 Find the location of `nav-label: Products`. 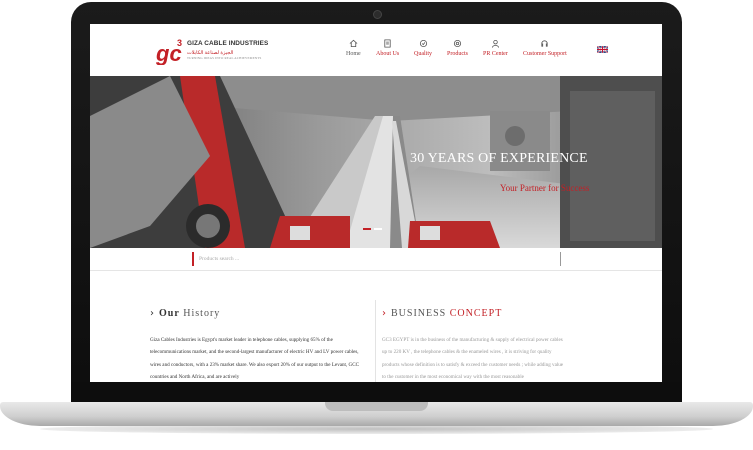

nav-label: Products is located at coordinates (457, 54).